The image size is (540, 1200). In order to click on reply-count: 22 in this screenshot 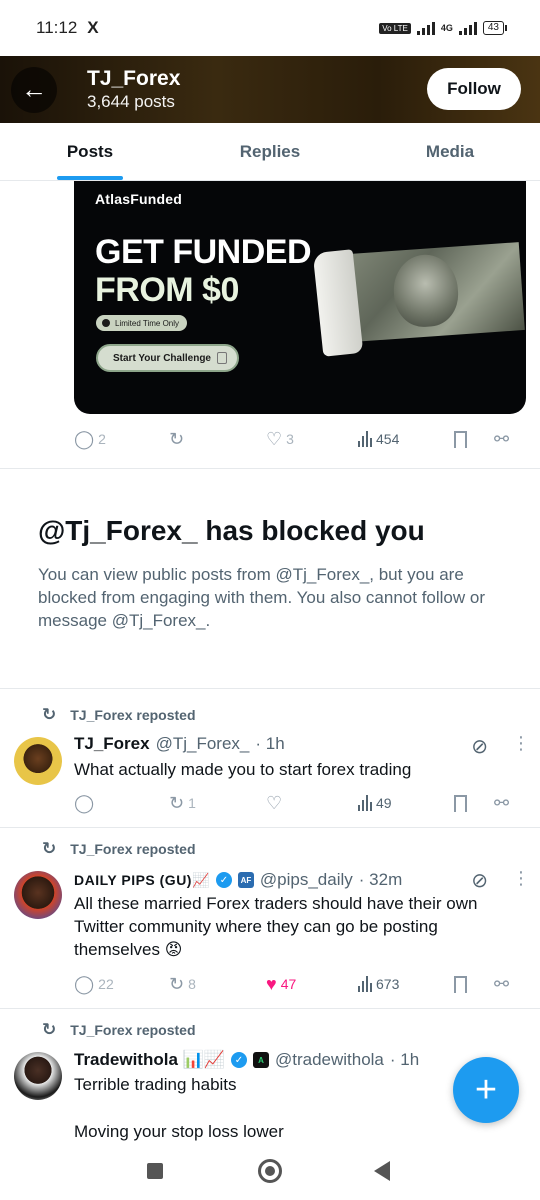, I will do `click(106, 984)`.